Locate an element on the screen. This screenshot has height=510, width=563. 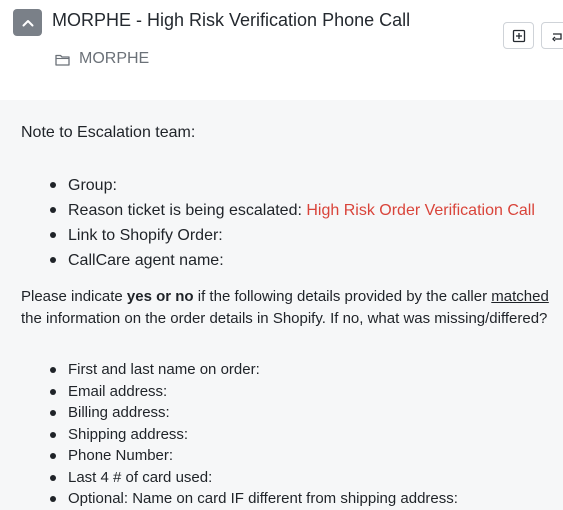
add-button is located at coordinates (518, 35).